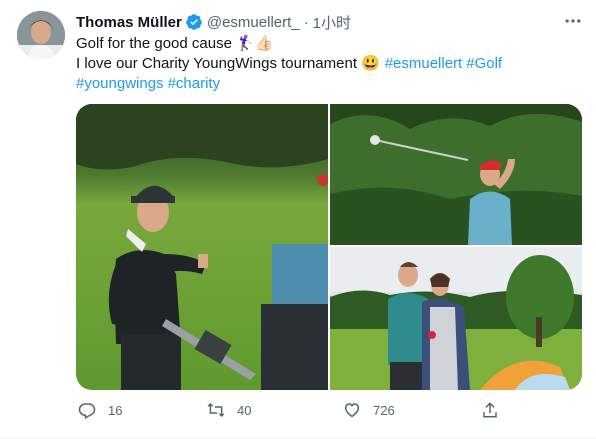  I want to click on hashtag-golf: #Golf, so click(484, 64).